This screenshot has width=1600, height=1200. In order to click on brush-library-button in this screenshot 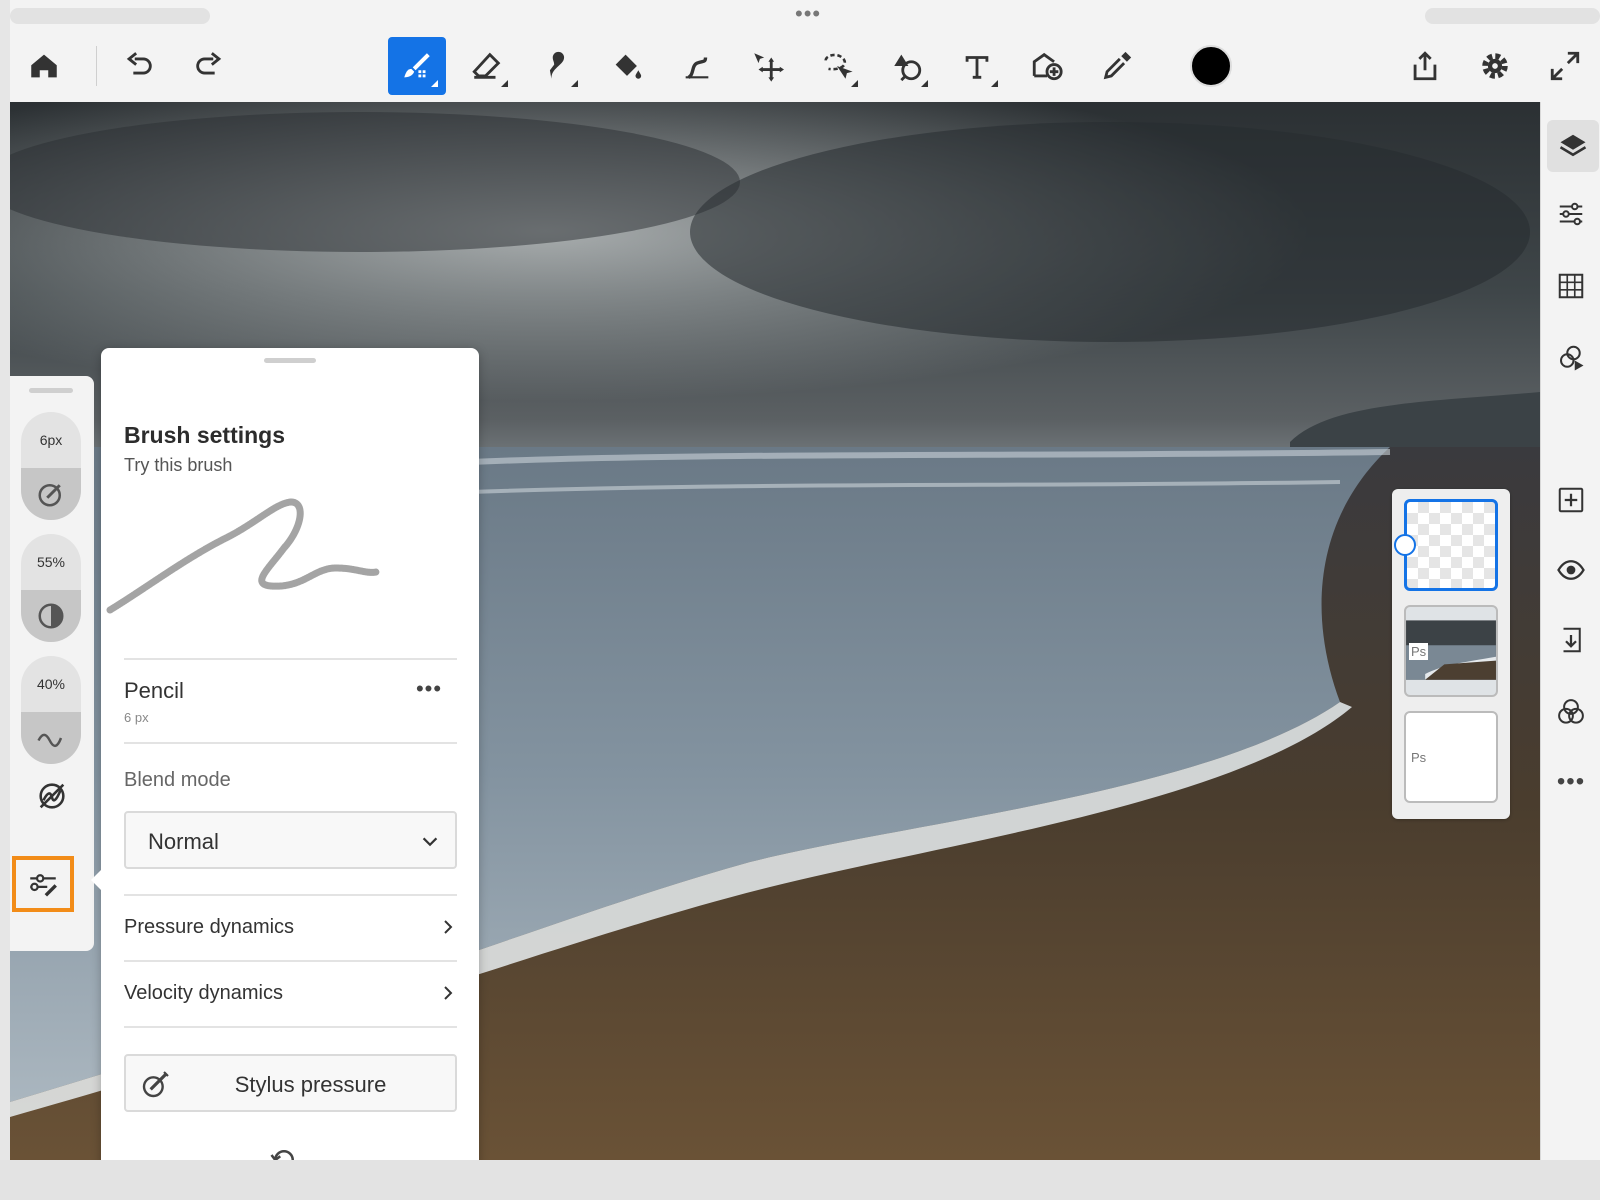, I will do `click(52, 796)`.